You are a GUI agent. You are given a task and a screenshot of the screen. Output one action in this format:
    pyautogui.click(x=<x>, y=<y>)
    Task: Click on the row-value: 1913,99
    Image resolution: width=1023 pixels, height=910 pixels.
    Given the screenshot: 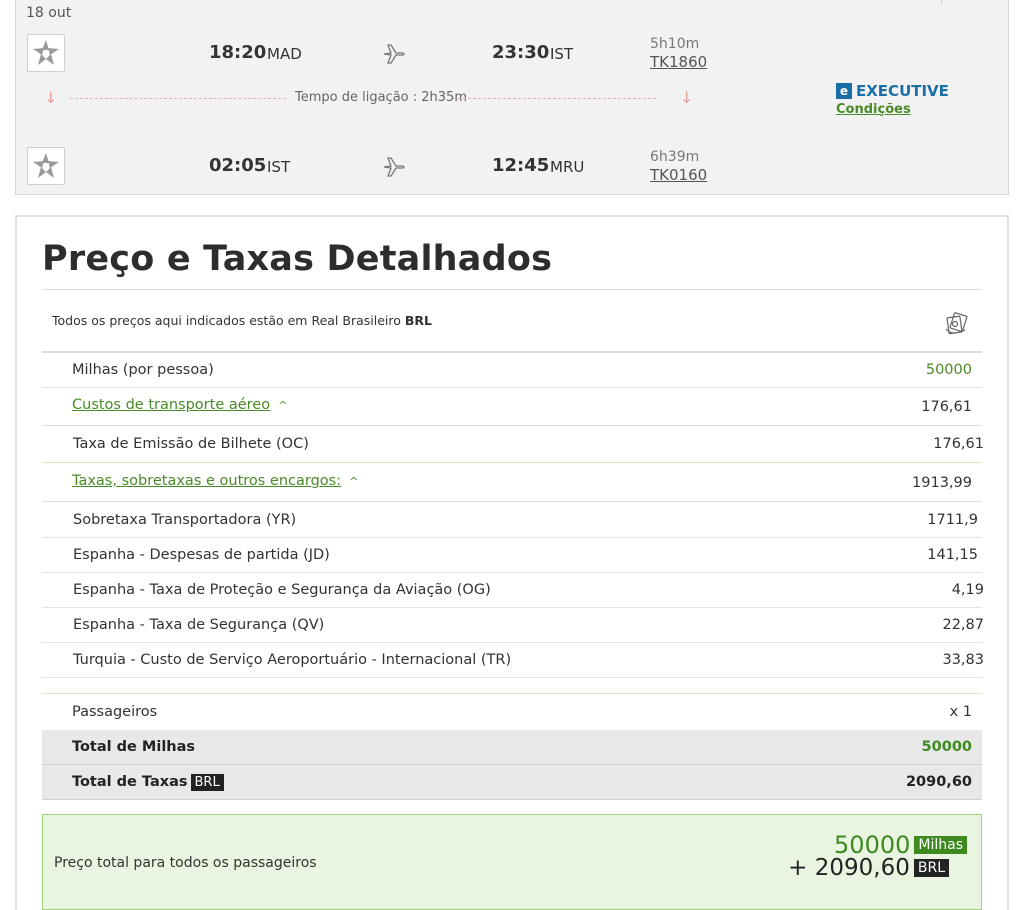 What is the action you would take?
    pyautogui.click(x=942, y=483)
    